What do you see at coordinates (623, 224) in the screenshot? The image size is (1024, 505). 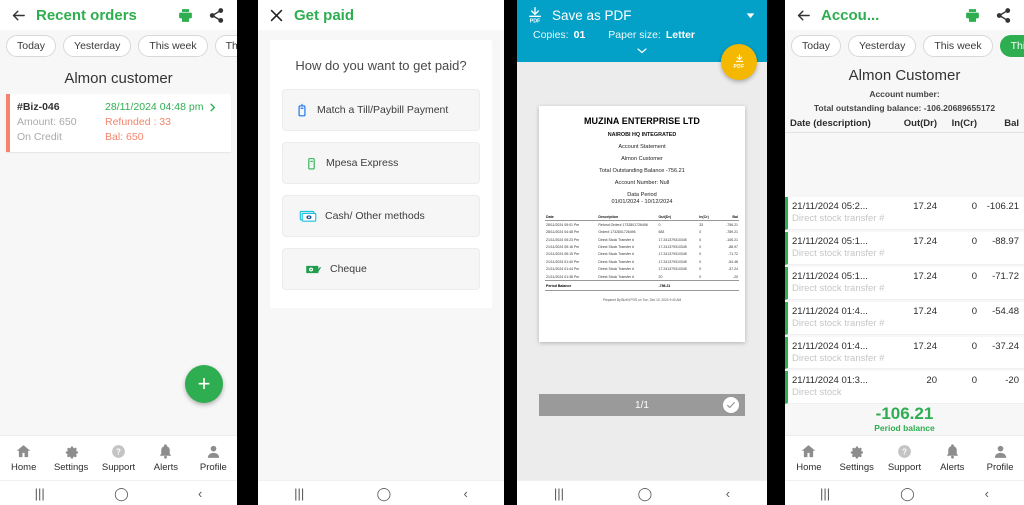 I see `cell-description: Refund Order# 1732801726496` at bounding box center [623, 224].